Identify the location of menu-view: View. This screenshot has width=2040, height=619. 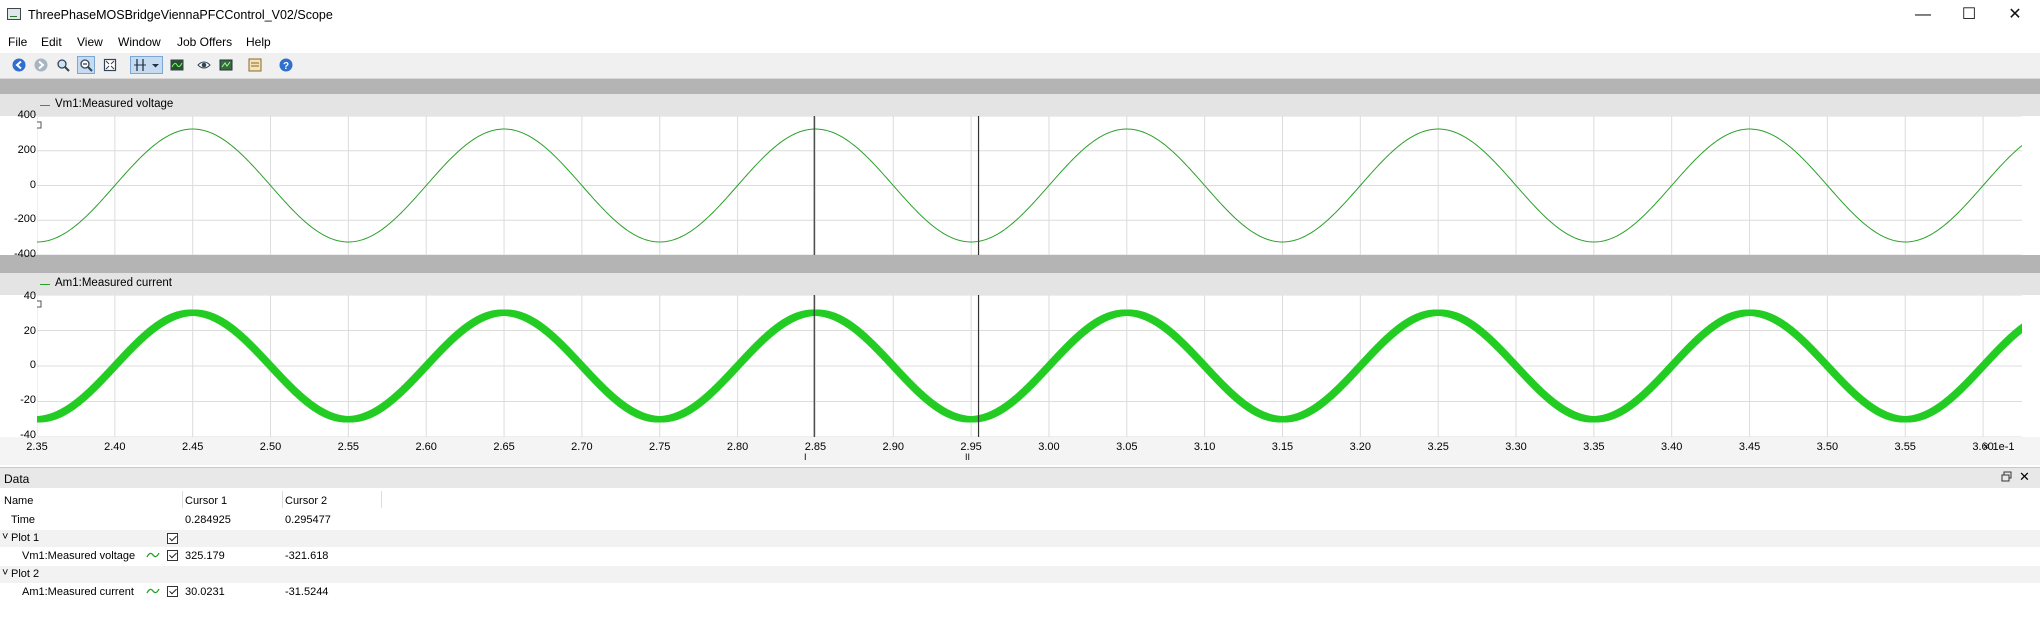
(90, 42).